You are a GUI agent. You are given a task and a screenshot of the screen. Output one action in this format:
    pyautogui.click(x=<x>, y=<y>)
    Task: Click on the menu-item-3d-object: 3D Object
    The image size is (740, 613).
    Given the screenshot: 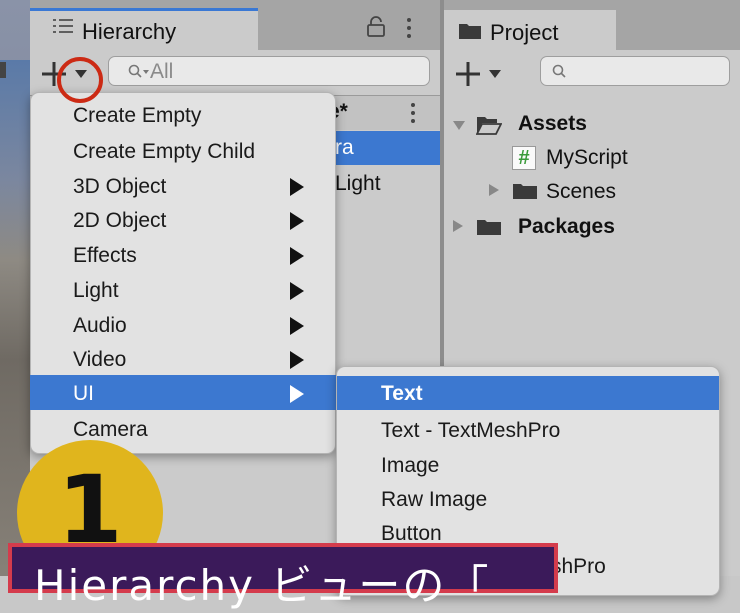 What is the action you would take?
    pyautogui.click(x=119, y=187)
    